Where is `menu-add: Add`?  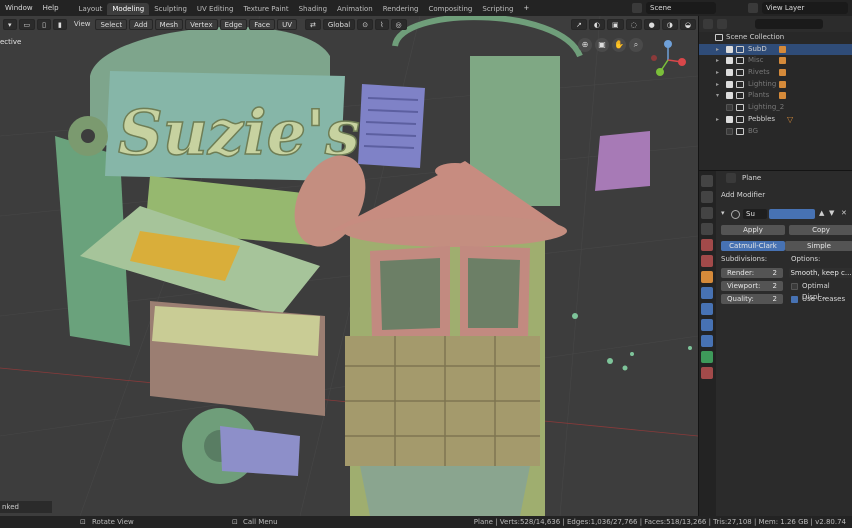 menu-add: Add is located at coordinates (141, 24).